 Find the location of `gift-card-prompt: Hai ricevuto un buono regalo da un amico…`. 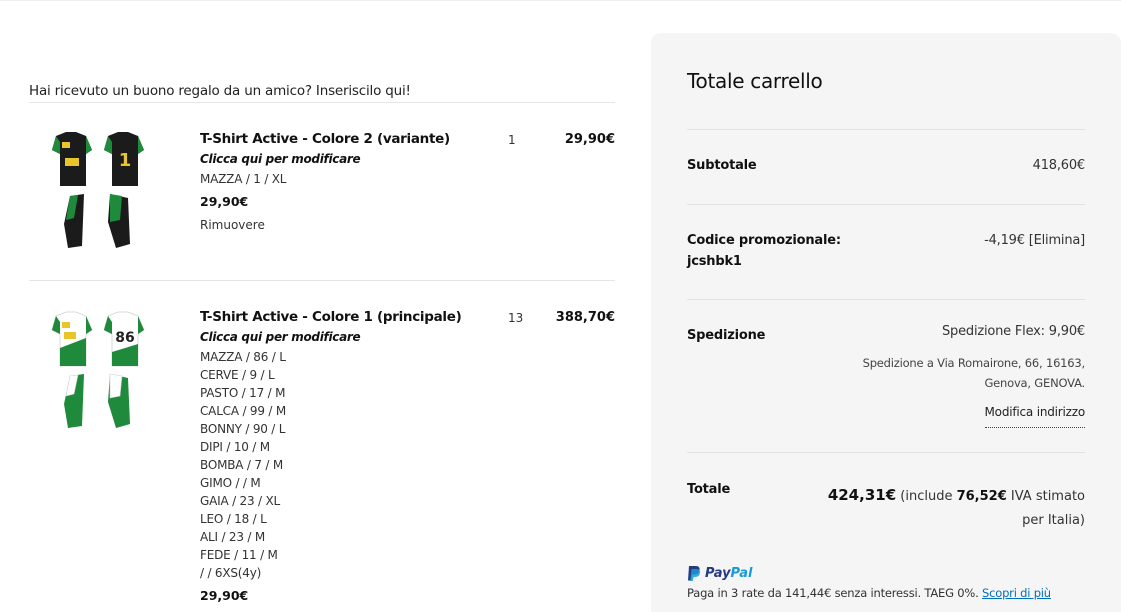

gift-card-prompt: Hai ricevuto un buono regalo da un amico… is located at coordinates (220, 91).